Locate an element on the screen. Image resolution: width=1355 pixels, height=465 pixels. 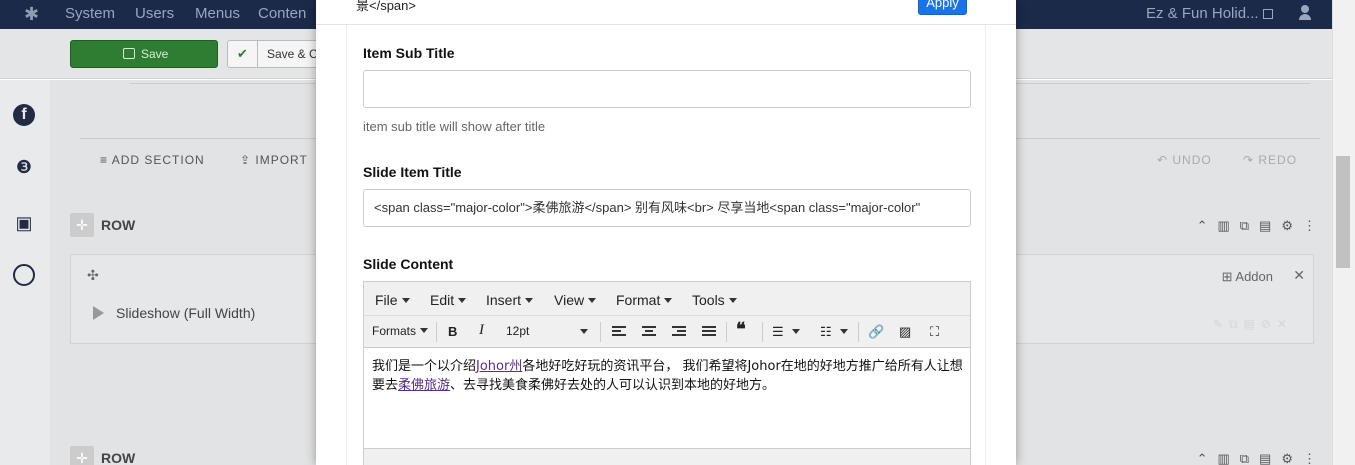
redo-button: ↷ REDO is located at coordinates (1270, 160).